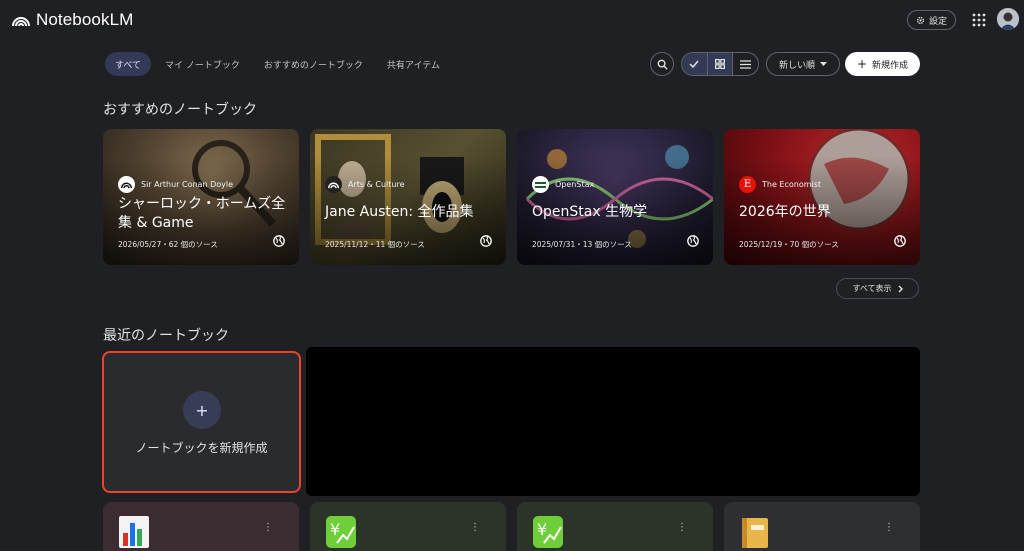 This screenshot has height=551, width=1024. I want to click on card-meta: 2025/11/12・11 個のソース, so click(375, 244).